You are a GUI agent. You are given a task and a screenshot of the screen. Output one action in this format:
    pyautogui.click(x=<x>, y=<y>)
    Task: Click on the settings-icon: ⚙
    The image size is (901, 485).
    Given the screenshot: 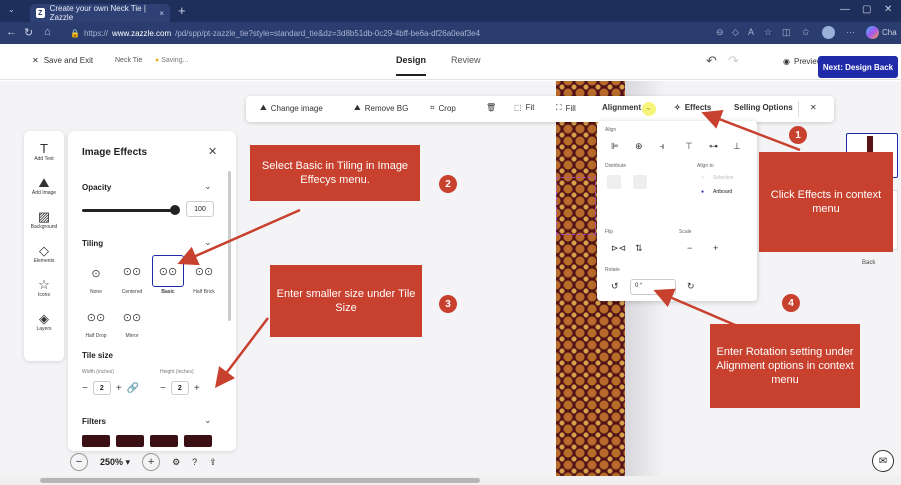 What is the action you would take?
    pyautogui.click(x=176, y=462)
    